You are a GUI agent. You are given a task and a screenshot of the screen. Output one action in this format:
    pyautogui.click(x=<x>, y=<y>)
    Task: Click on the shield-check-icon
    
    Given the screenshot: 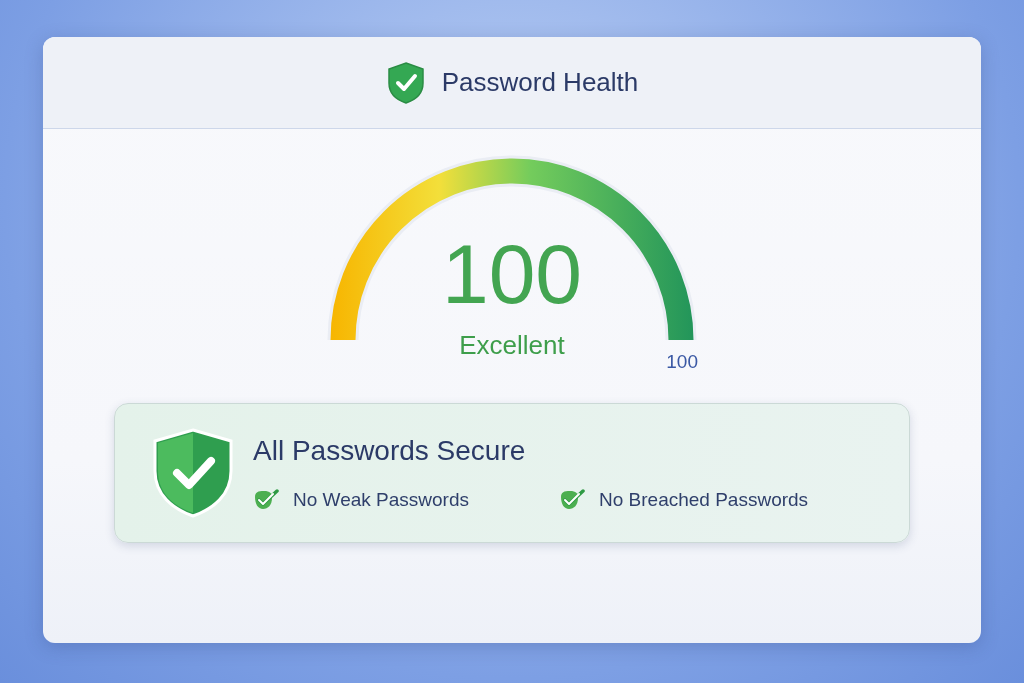 What is the action you would take?
    pyautogui.click(x=405, y=82)
    